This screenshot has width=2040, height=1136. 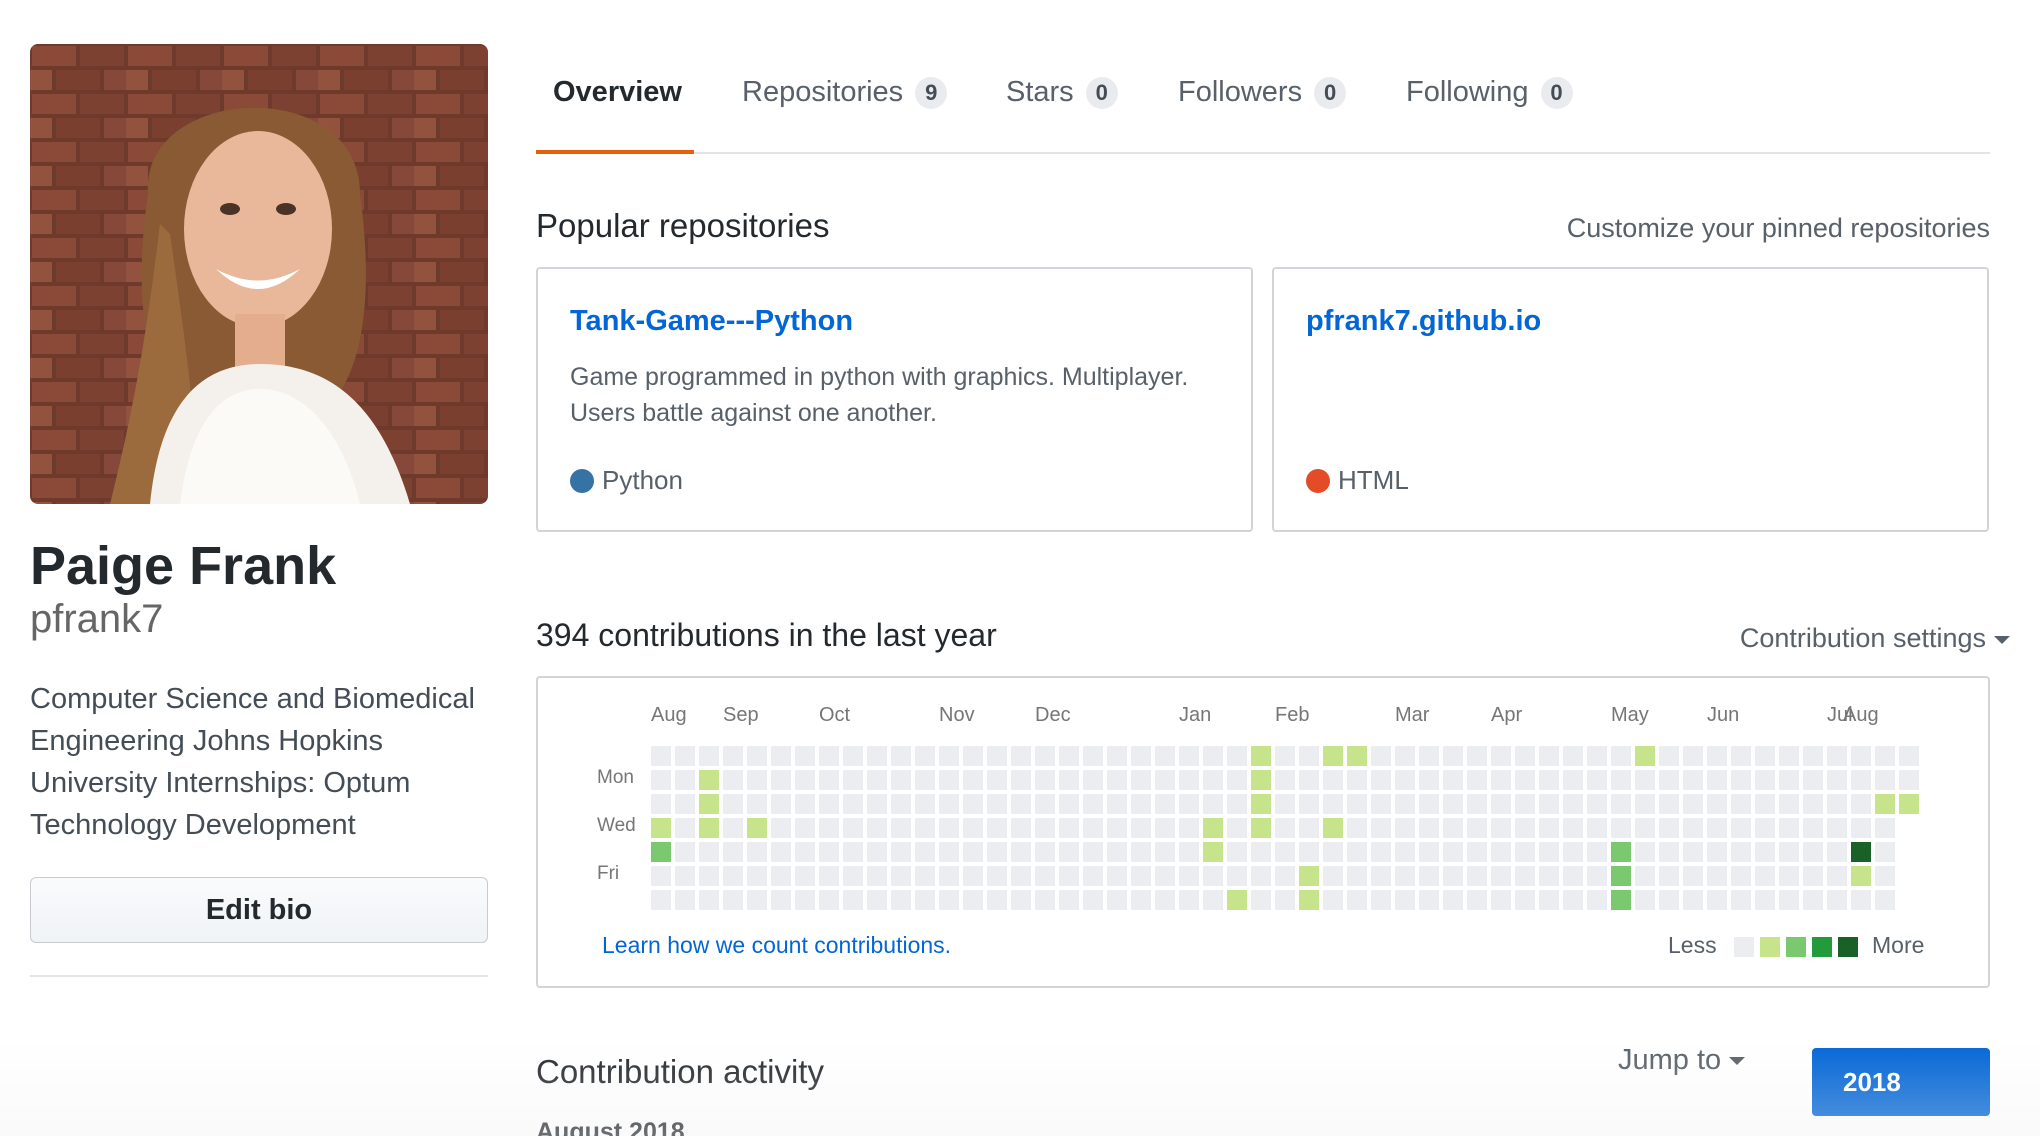 I want to click on repo-name-link: Tank-Game---Python, so click(x=711, y=321).